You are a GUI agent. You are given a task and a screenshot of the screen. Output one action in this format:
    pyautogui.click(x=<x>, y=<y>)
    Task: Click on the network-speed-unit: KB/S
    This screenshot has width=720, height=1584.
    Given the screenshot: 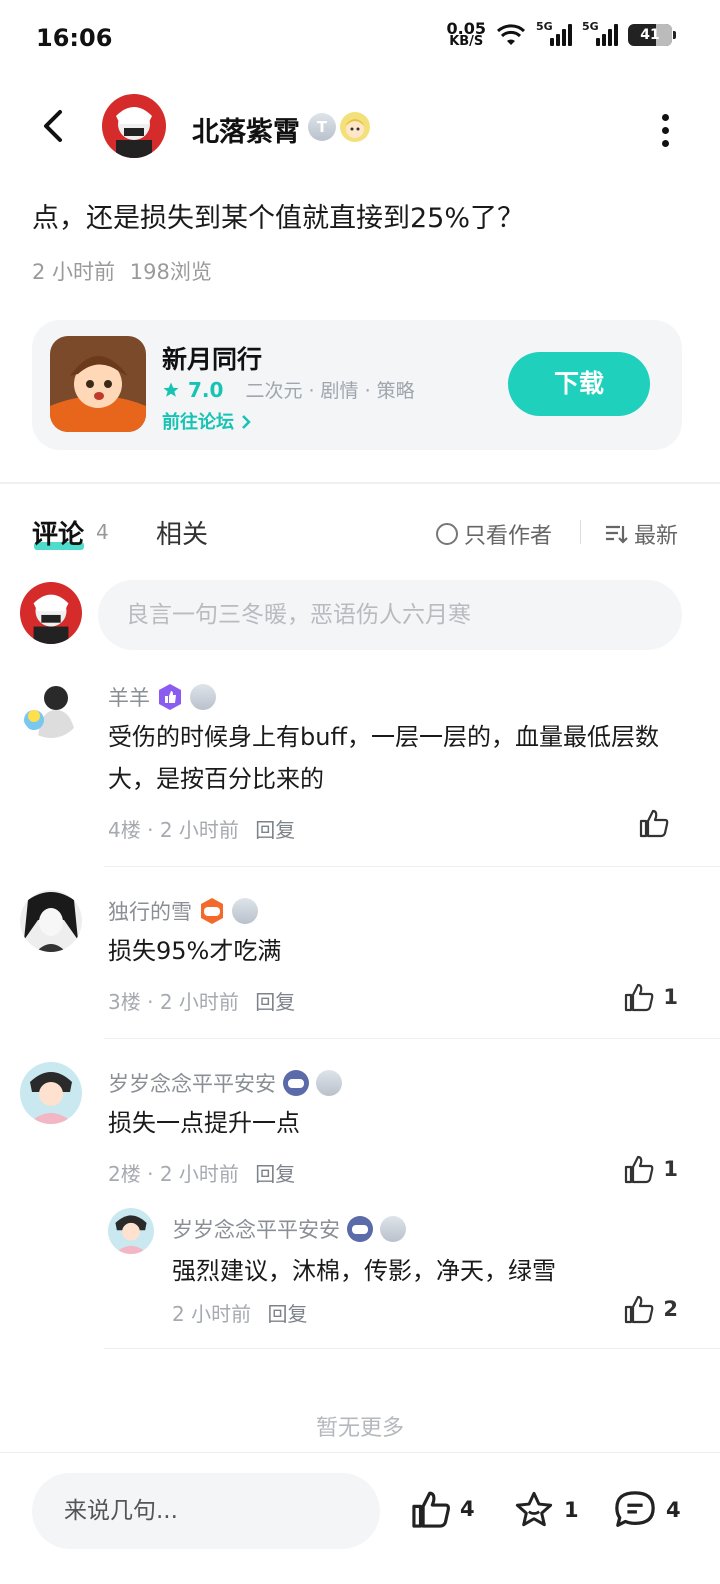 What is the action you would take?
    pyautogui.click(x=466, y=41)
    